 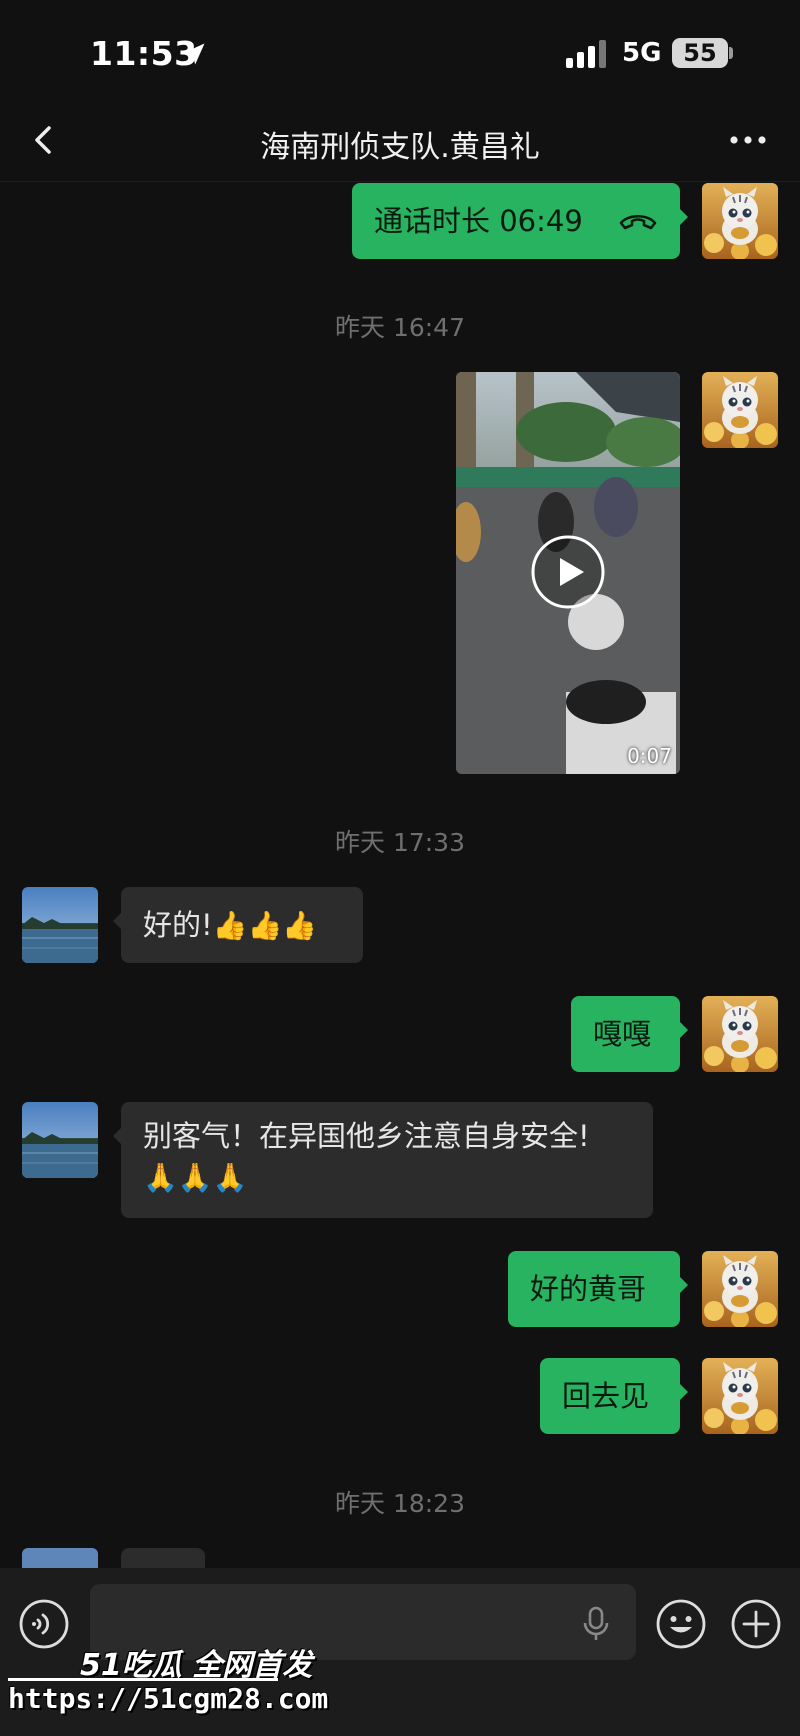 What do you see at coordinates (265, 925) in the screenshot?
I see `thumbs-up-emoji: 👍👍👍` at bounding box center [265, 925].